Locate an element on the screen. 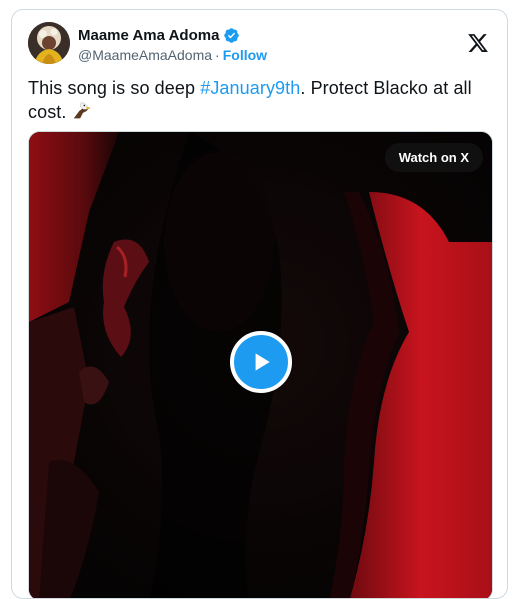  handle: @MaameAmaAdoma is located at coordinates (145, 55).